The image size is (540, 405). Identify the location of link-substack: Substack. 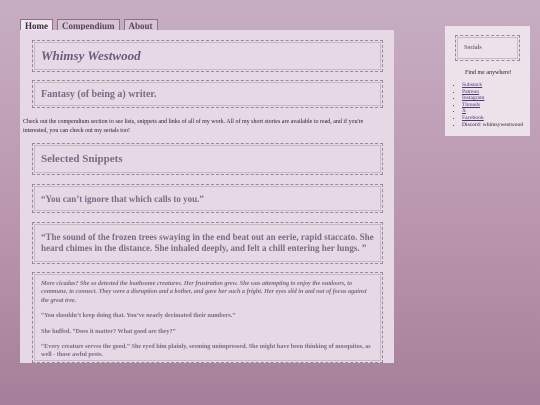
(472, 85).